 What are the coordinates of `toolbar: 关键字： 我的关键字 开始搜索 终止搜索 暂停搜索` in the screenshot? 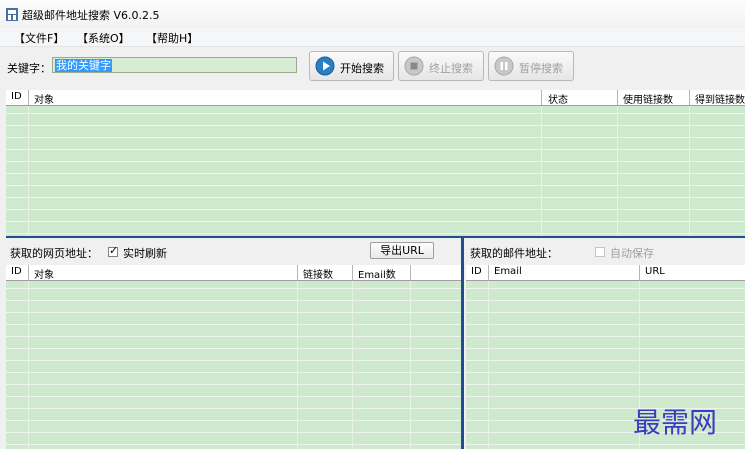 It's located at (372, 68).